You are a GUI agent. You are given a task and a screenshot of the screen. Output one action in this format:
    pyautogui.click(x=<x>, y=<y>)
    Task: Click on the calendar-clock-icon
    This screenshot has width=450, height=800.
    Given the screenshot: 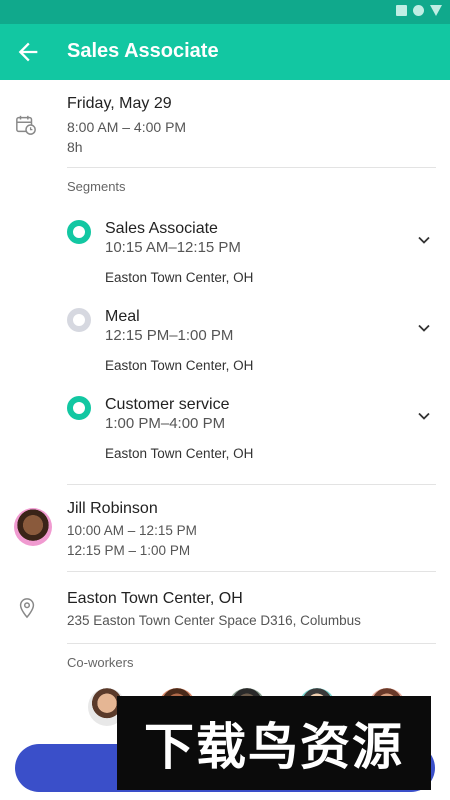 What is the action you would take?
    pyautogui.click(x=26, y=125)
    